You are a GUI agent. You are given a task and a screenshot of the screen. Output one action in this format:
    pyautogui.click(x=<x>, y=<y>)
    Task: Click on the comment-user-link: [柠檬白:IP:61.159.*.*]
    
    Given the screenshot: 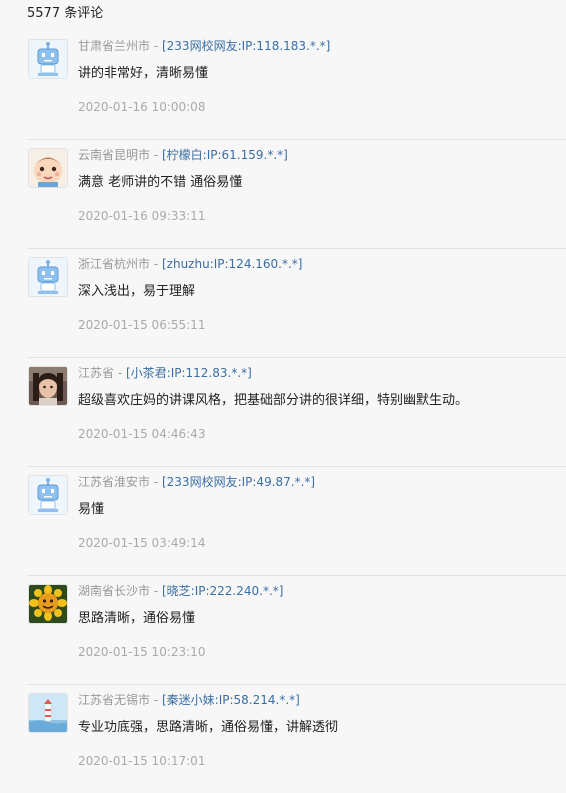 What is the action you would take?
    pyautogui.click(x=225, y=155)
    